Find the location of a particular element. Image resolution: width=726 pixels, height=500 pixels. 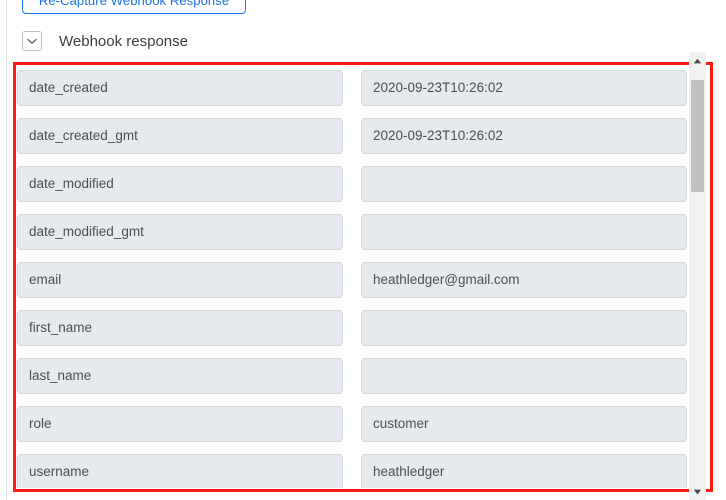

field-row: date_modified_gmt is located at coordinates (363, 232).